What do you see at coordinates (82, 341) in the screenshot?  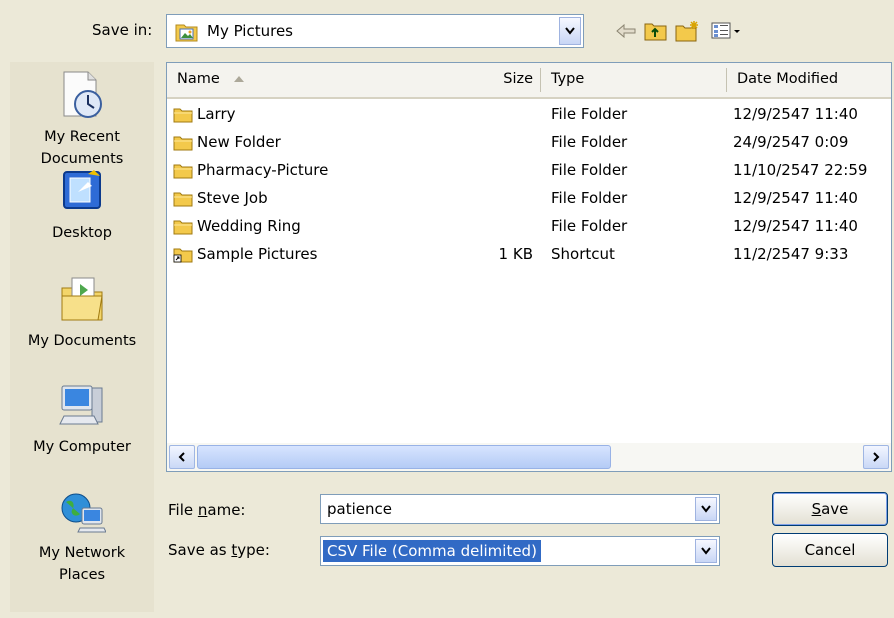 I see `place-label: My Documents` at bounding box center [82, 341].